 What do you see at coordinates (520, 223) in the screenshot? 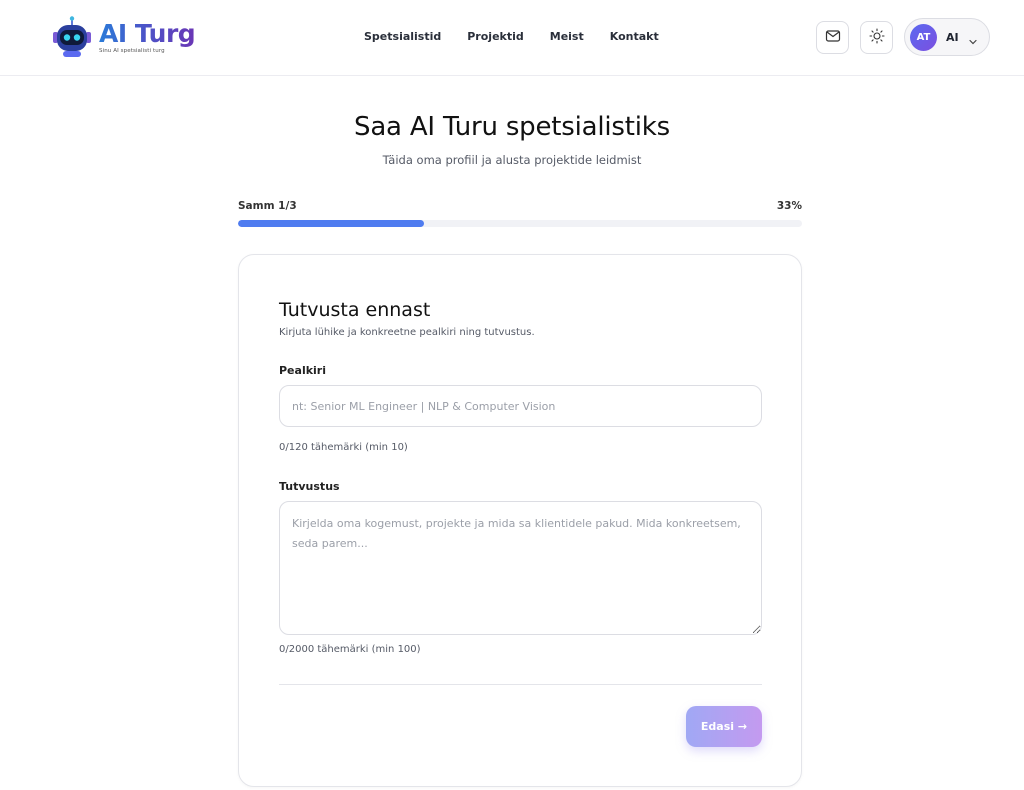
I see `progress-bar` at bounding box center [520, 223].